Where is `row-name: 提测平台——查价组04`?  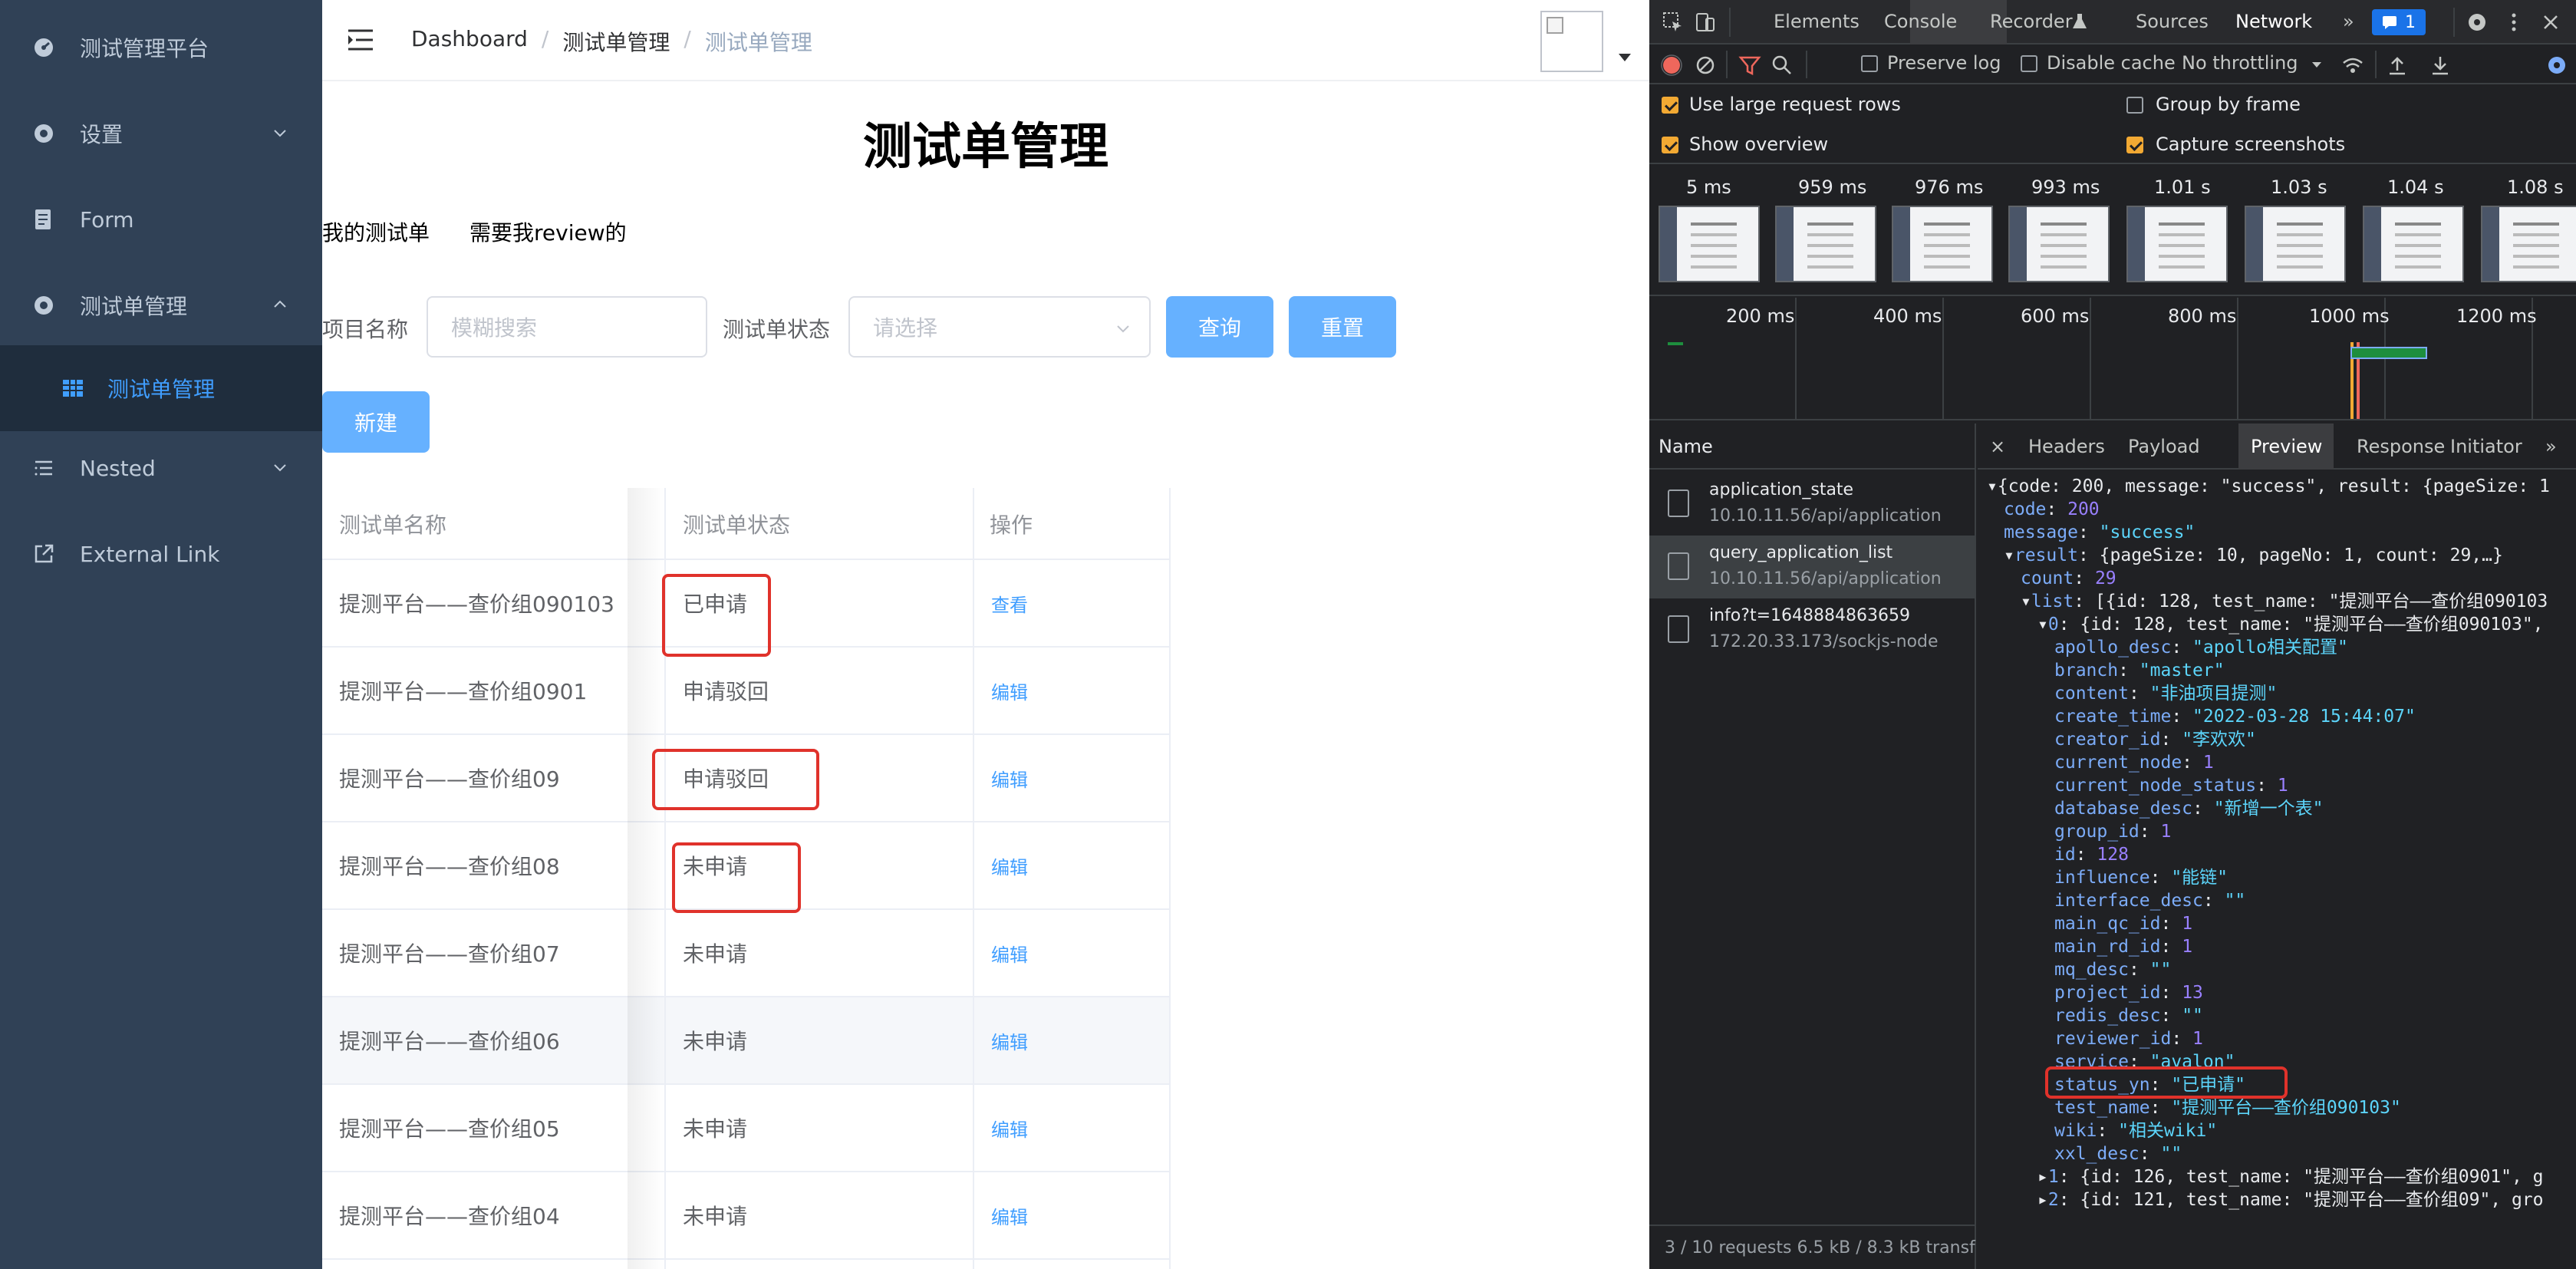
row-name: 提测平台——查价组04 is located at coordinates (449, 1216).